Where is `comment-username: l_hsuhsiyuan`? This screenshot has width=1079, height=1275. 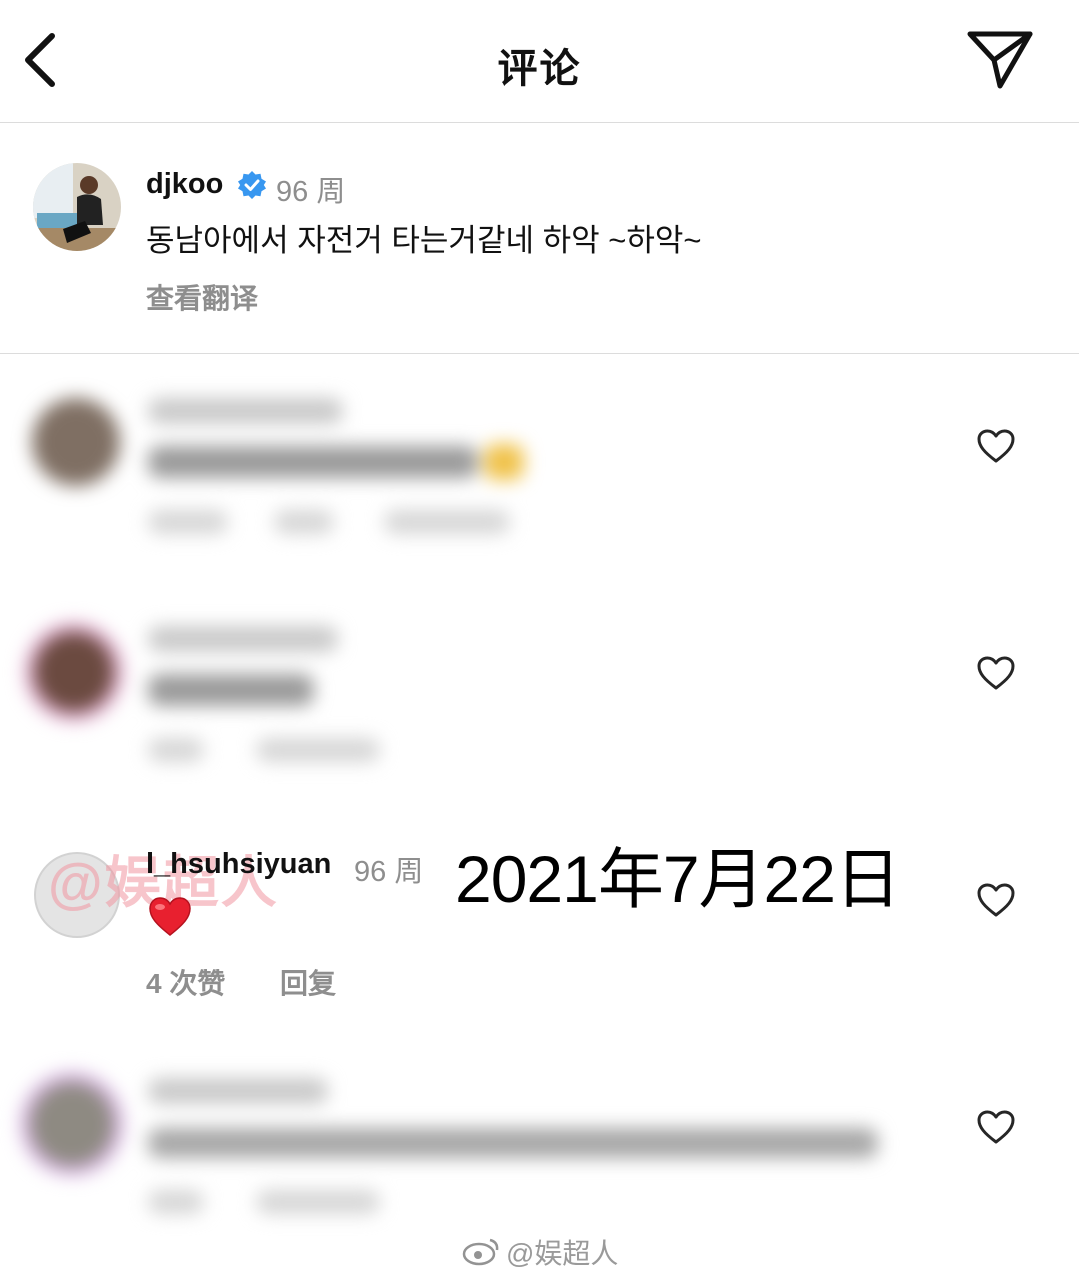
comment-username: l_hsuhsiyuan is located at coordinates (238, 864).